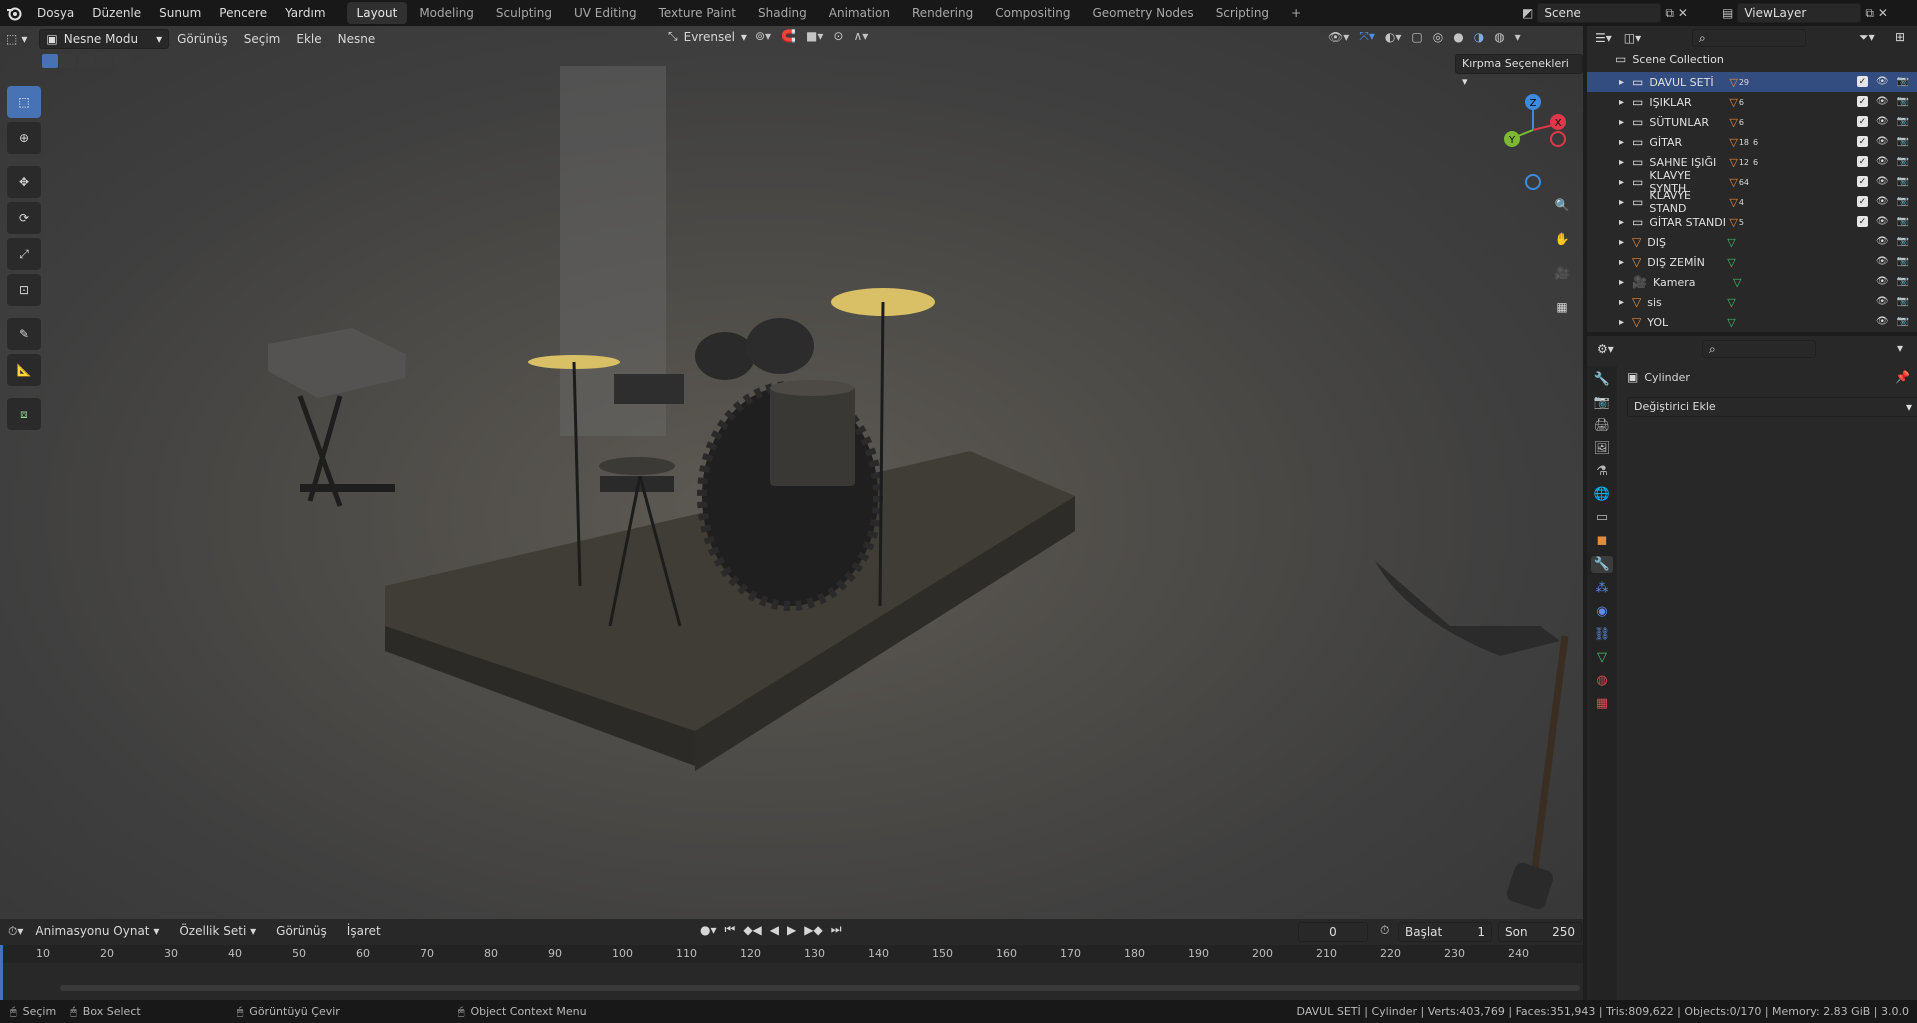 This screenshot has width=1917, height=1023. I want to click on delete-viewlayer-icon: ✕, so click(1883, 13).